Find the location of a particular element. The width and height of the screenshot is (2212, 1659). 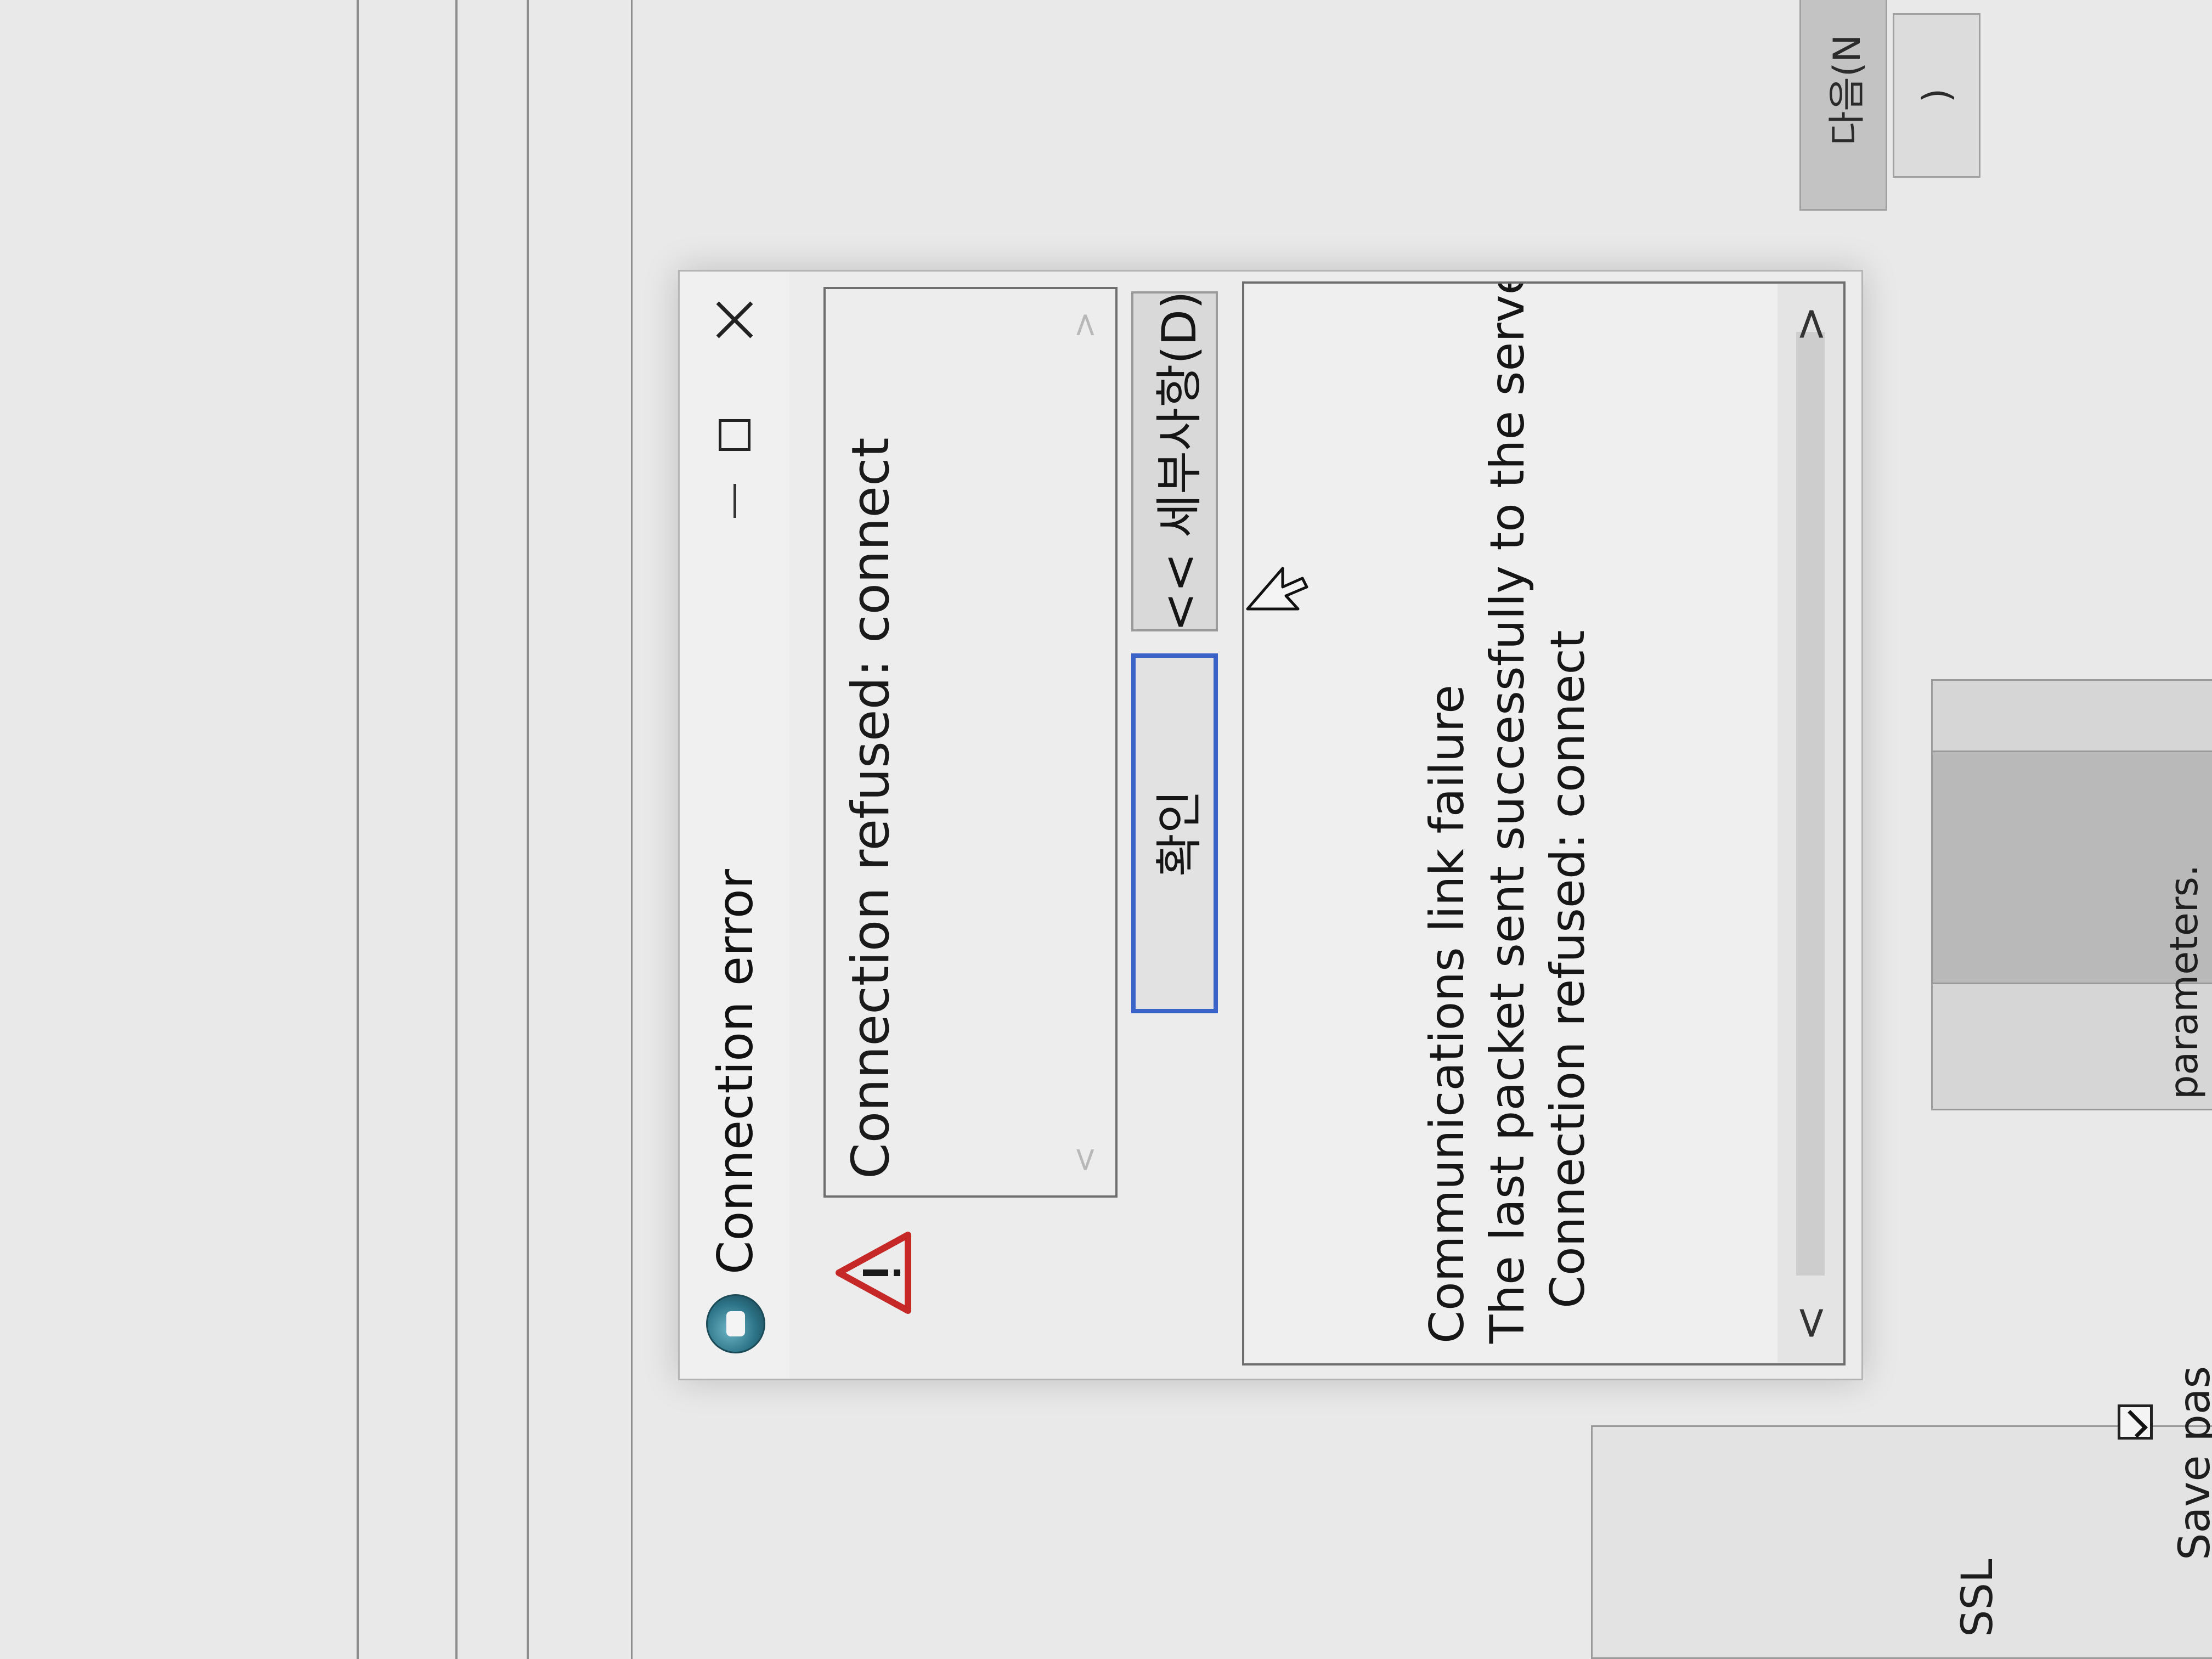

scrollbar-thumb is located at coordinates (1810, 804).